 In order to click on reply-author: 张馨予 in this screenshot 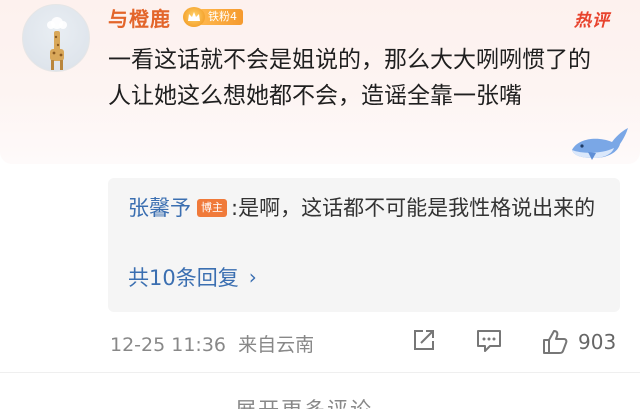, I will do `click(159, 208)`.